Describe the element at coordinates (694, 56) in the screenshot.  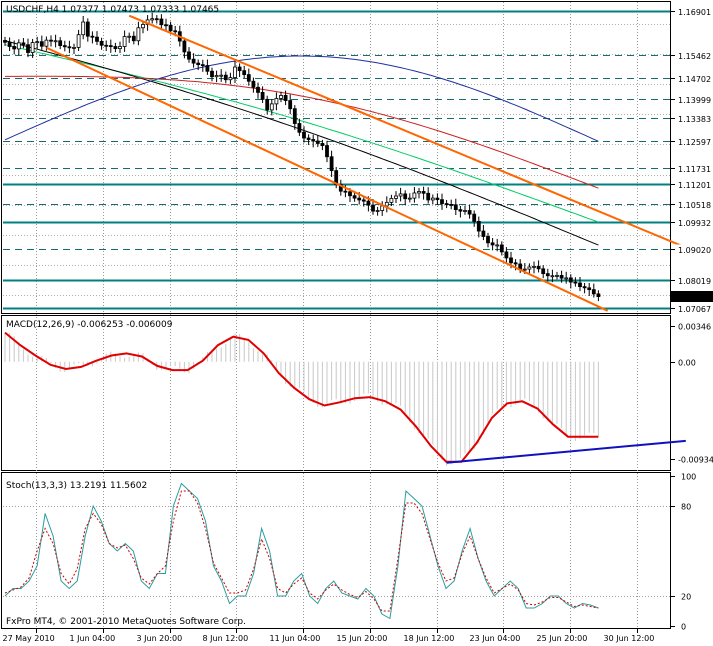
I see `price-axis-label: 1.15462` at that location.